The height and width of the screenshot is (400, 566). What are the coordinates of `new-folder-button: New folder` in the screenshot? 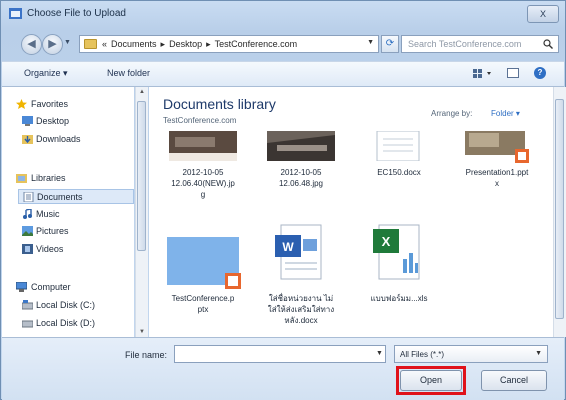 It's located at (128, 73).